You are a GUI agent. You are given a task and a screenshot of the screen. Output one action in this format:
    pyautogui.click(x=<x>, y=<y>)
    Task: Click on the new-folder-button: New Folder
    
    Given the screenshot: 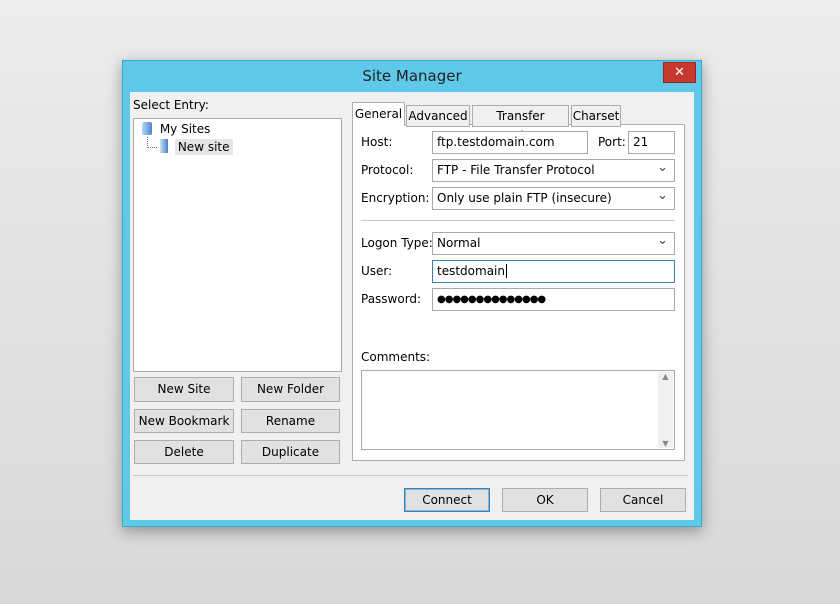 What is the action you would take?
    pyautogui.click(x=290, y=389)
    